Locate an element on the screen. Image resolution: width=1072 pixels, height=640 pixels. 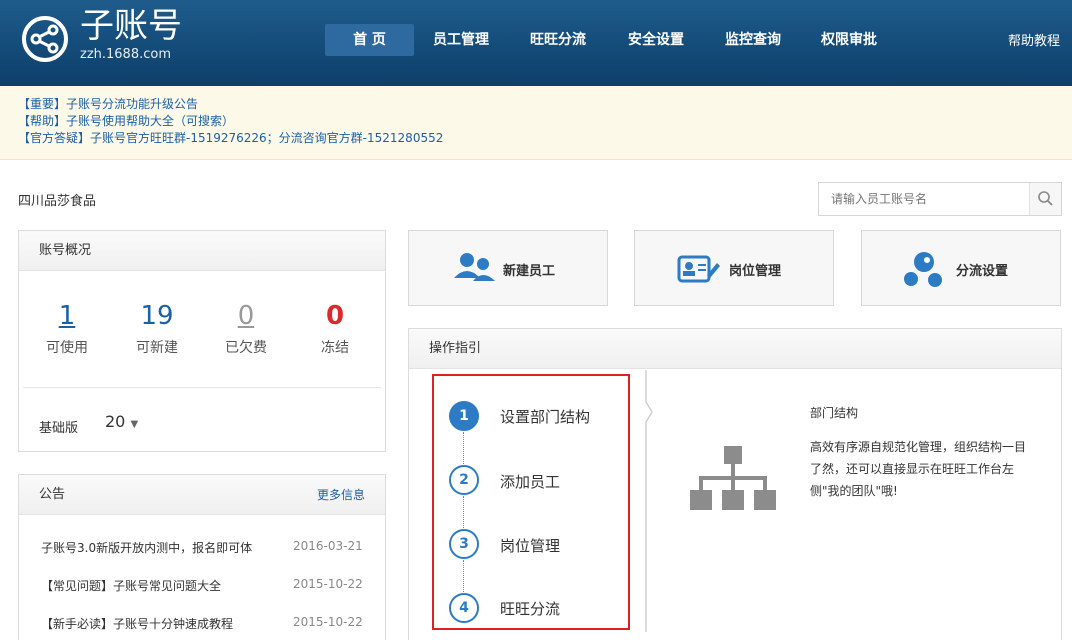
step-pointer-divider is located at coordinates (649, 501).